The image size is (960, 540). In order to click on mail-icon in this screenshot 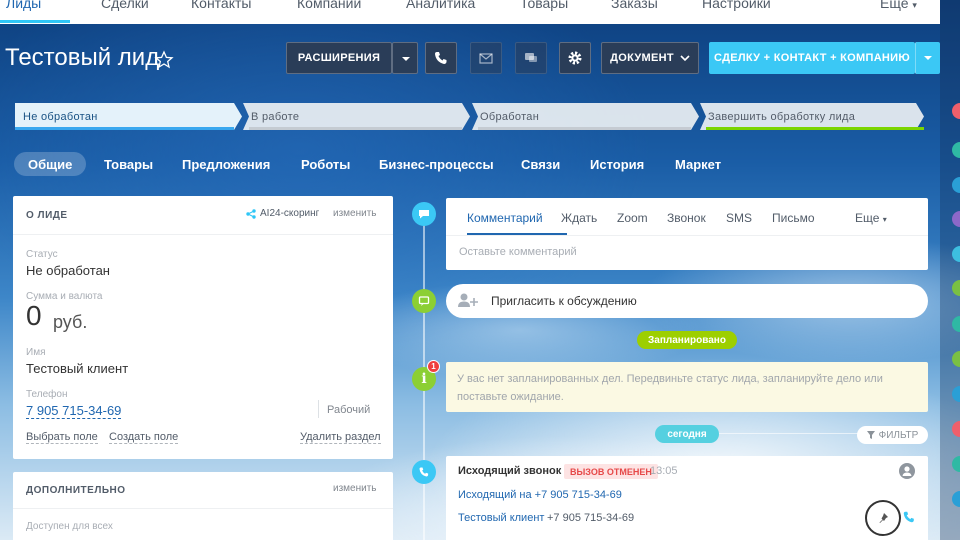, I will do `click(486, 58)`.